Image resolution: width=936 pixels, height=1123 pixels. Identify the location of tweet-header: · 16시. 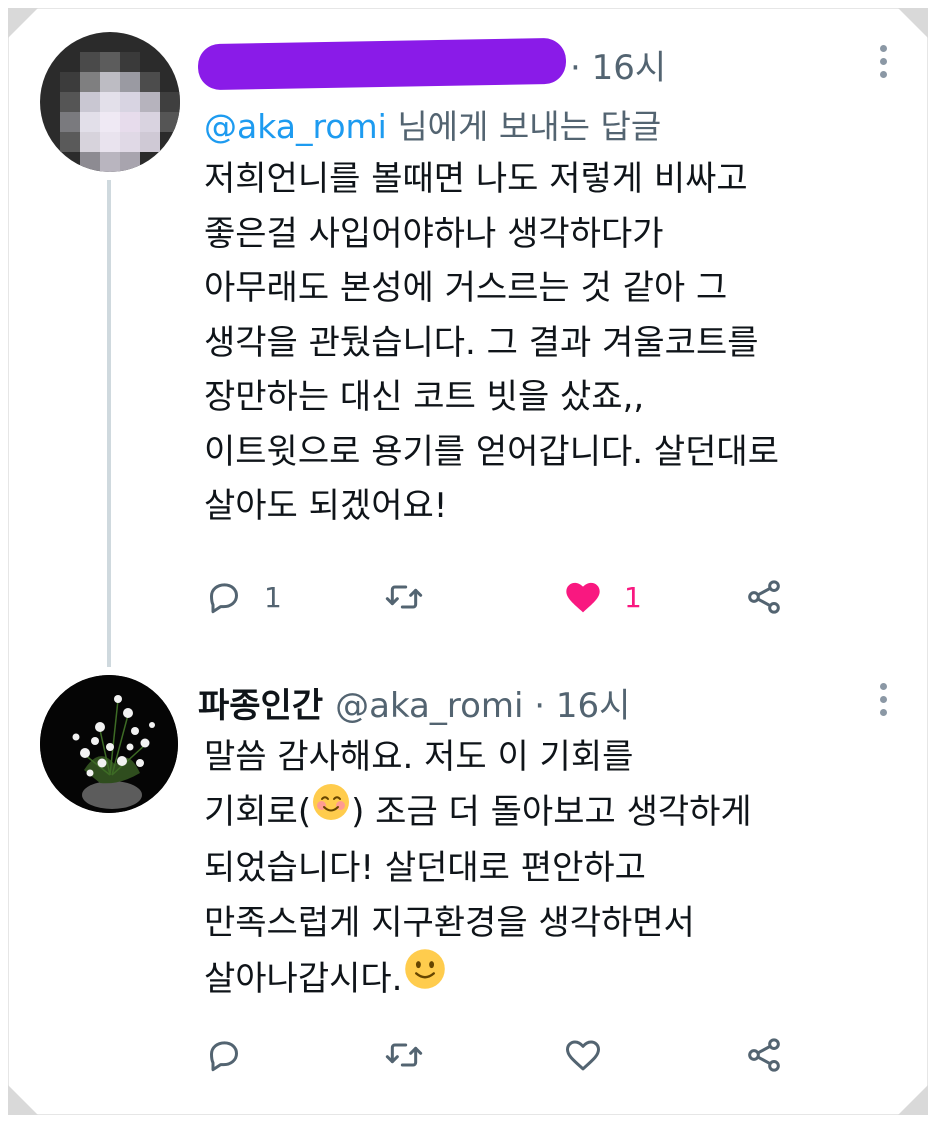
(431, 64).